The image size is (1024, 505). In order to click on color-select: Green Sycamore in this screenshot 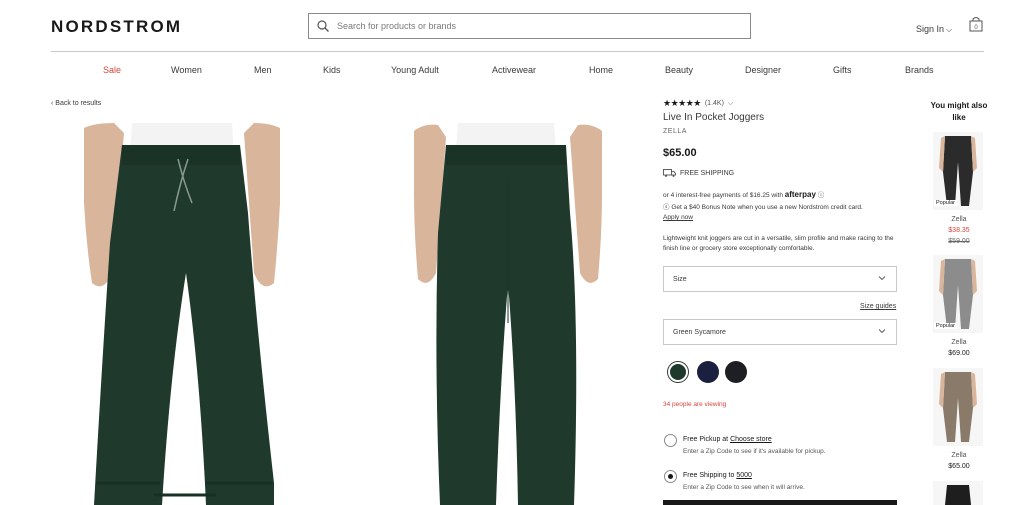, I will do `click(780, 332)`.